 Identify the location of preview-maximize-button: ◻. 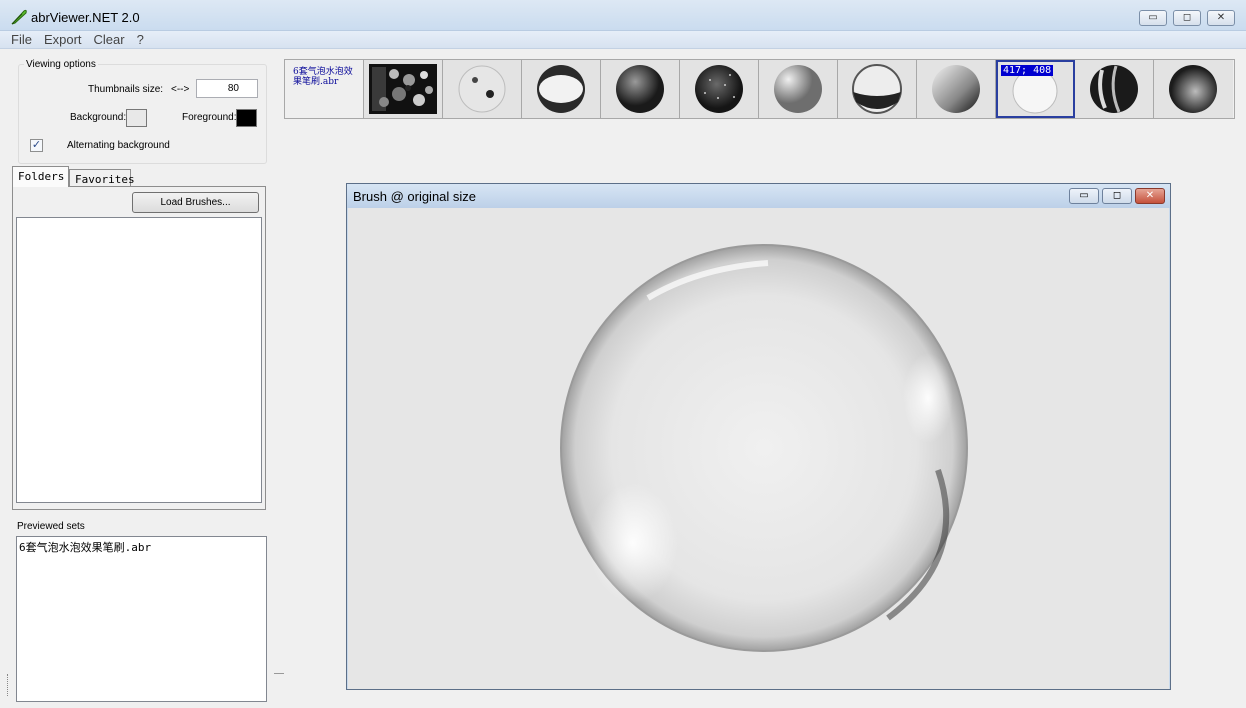
(1117, 196).